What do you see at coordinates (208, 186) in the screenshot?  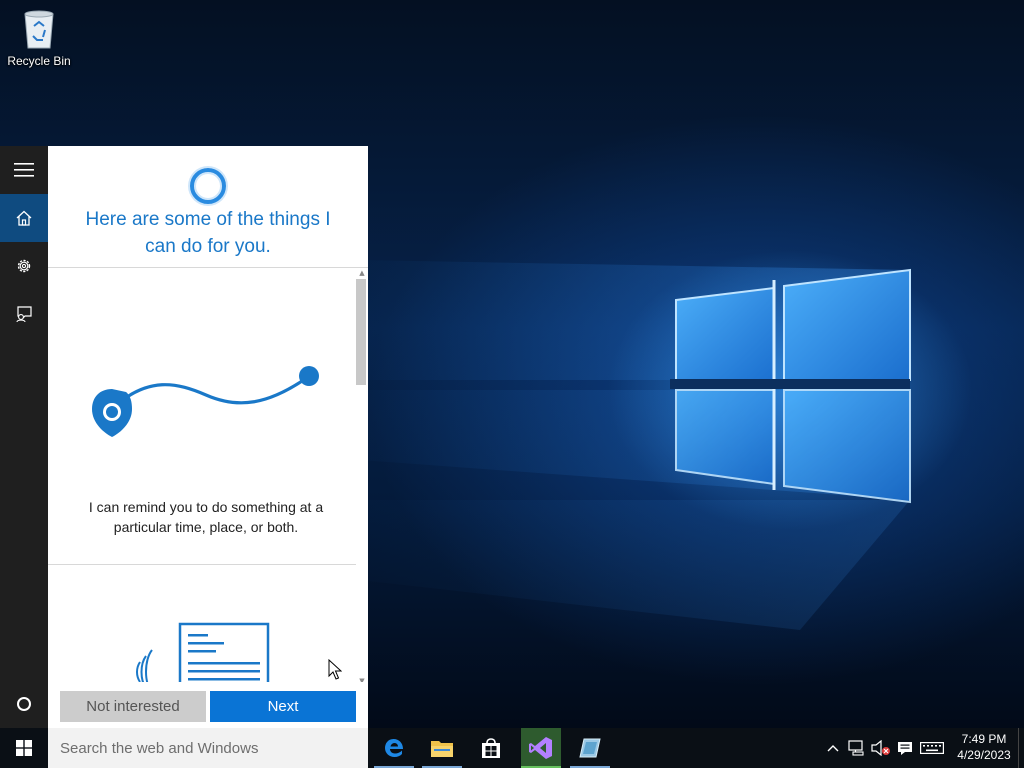 I see `cortana-logo-icon` at bounding box center [208, 186].